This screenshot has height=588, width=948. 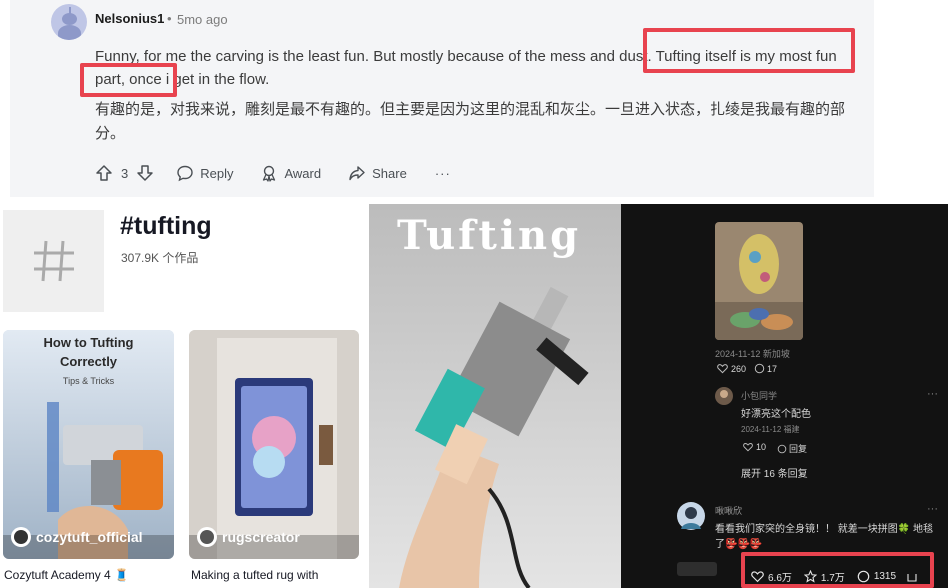 I want to click on highlight-box-stats, so click(x=837, y=570).